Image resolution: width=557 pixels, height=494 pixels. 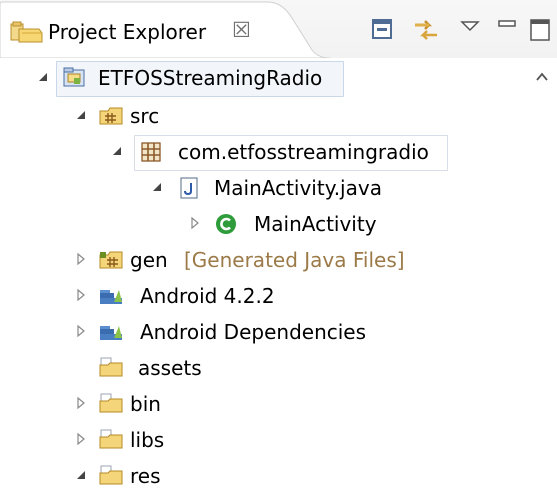 What do you see at coordinates (298, 188) in the screenshot?
I see `tree-item-label: MainActivity.java` at bounding box center [298, 188].